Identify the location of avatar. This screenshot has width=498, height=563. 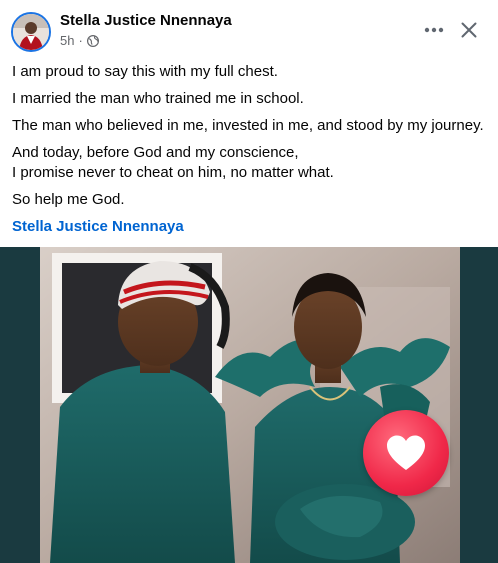
(31, 32).